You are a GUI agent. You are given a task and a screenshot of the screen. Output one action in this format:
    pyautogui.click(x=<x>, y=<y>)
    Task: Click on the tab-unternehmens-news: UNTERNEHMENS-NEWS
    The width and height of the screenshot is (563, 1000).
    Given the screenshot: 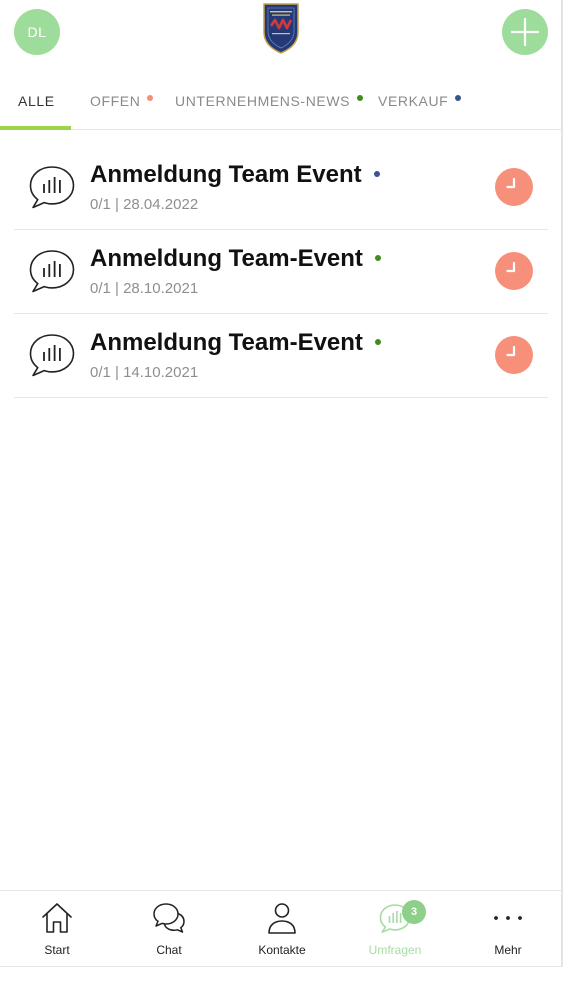 What is the action you would take?
    pyautogui.click(x=269, y=101)
    